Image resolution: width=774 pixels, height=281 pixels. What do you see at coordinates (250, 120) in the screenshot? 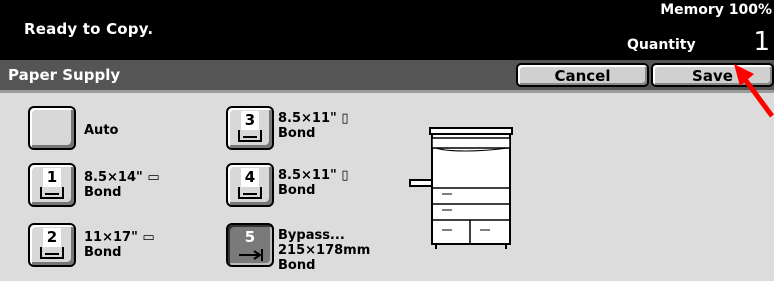
I see `tray-3-number: 3` at bounding box center [250, 120].